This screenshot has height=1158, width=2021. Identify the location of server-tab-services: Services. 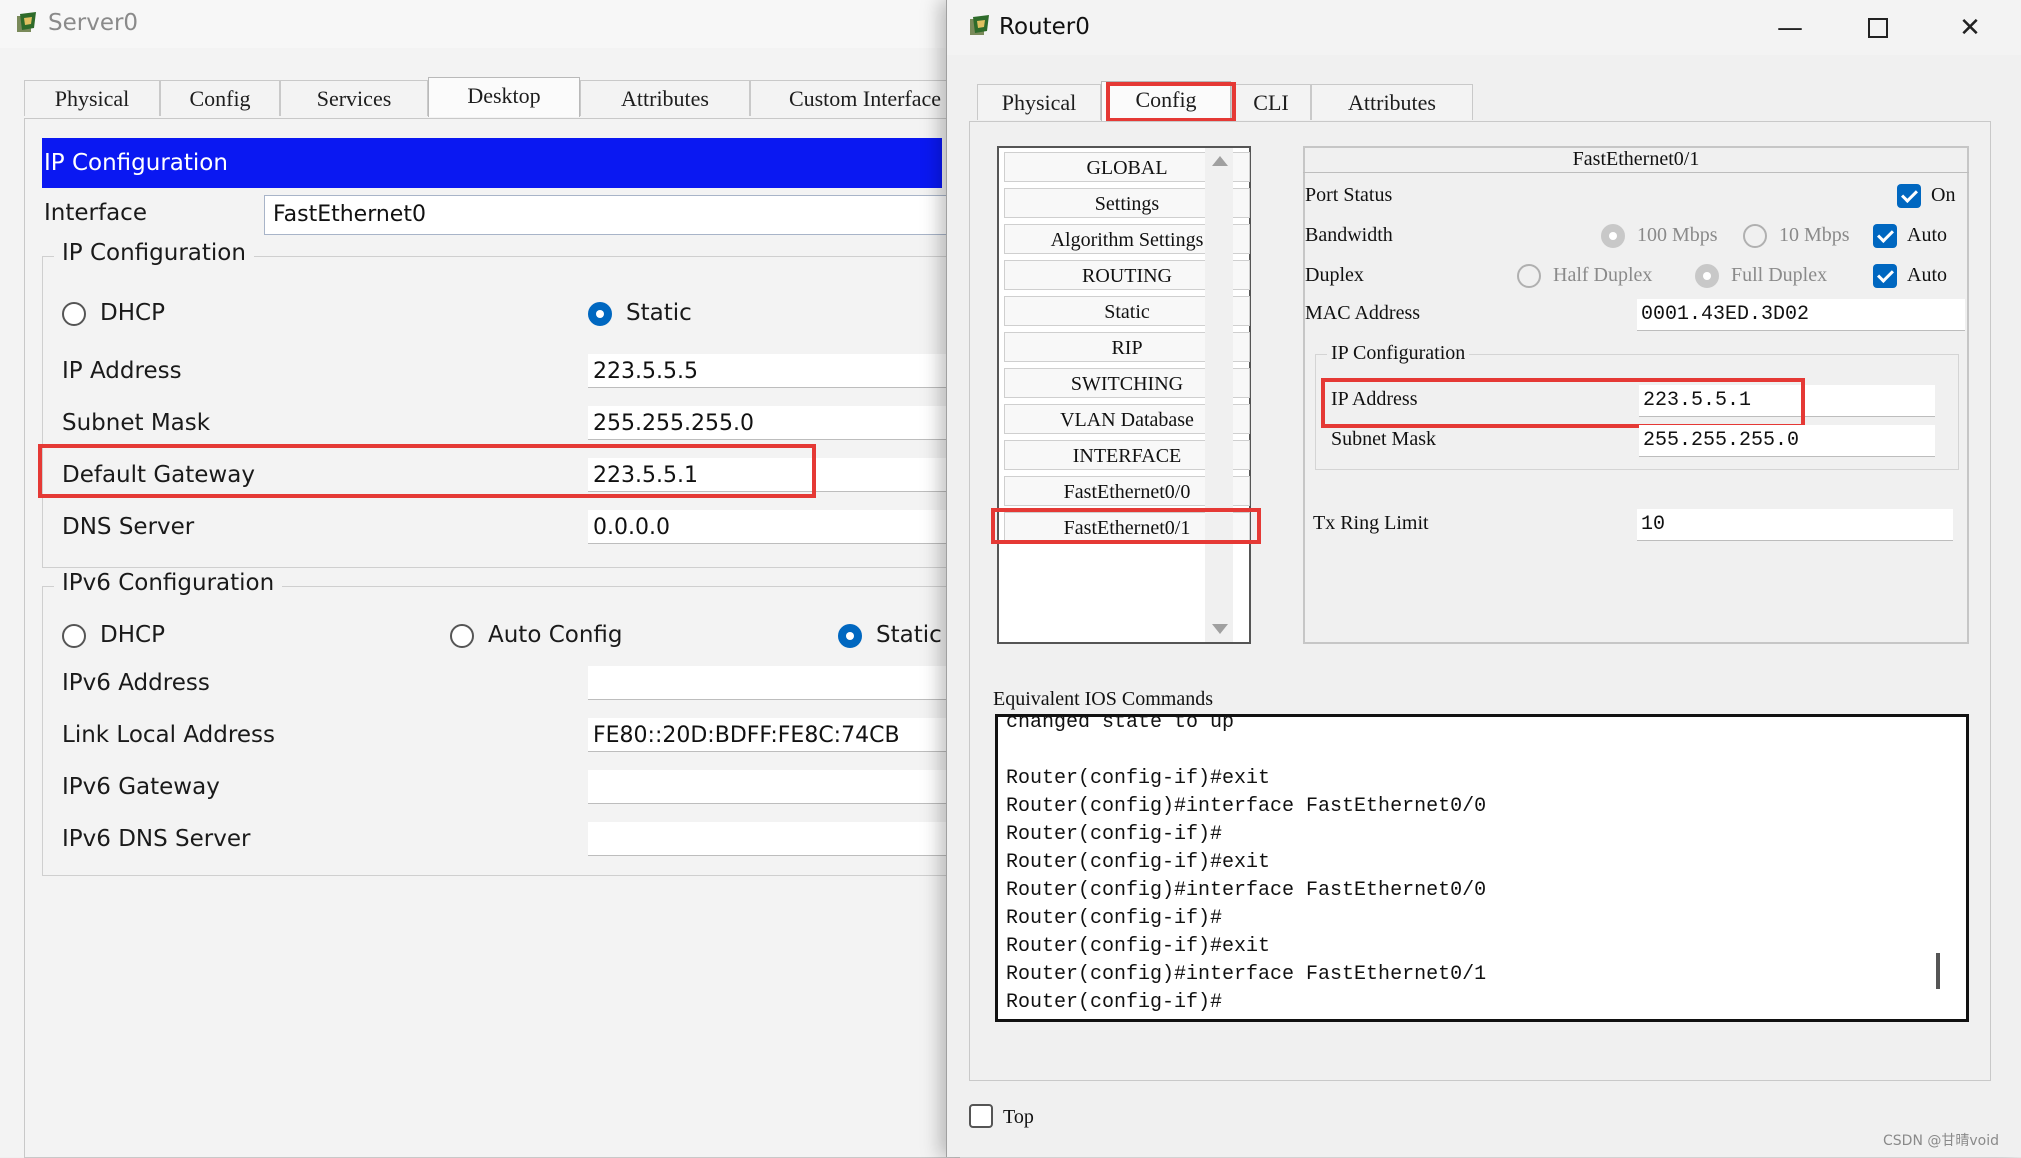
(354, 98).